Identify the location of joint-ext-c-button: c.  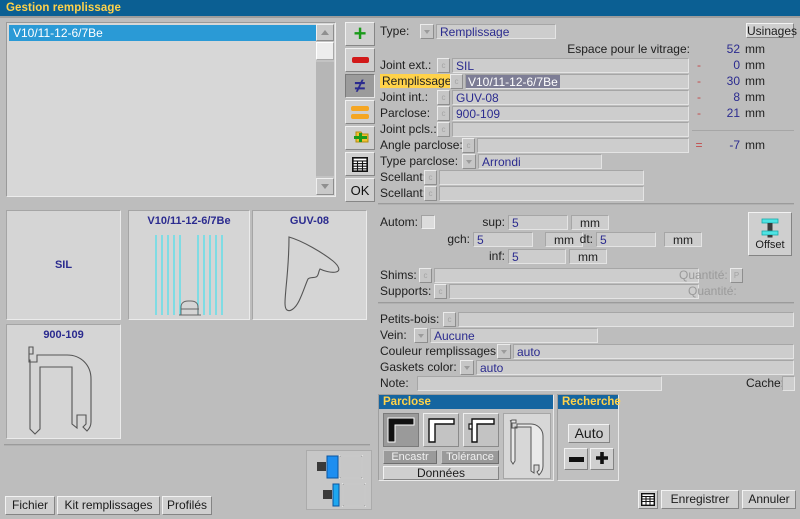
(443, 65).